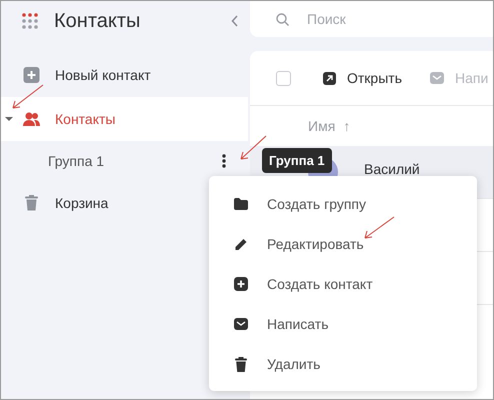 The width and height of the screenshot is (494, 400). I want to click on tooltip: Группа 1, so click(297, 160).